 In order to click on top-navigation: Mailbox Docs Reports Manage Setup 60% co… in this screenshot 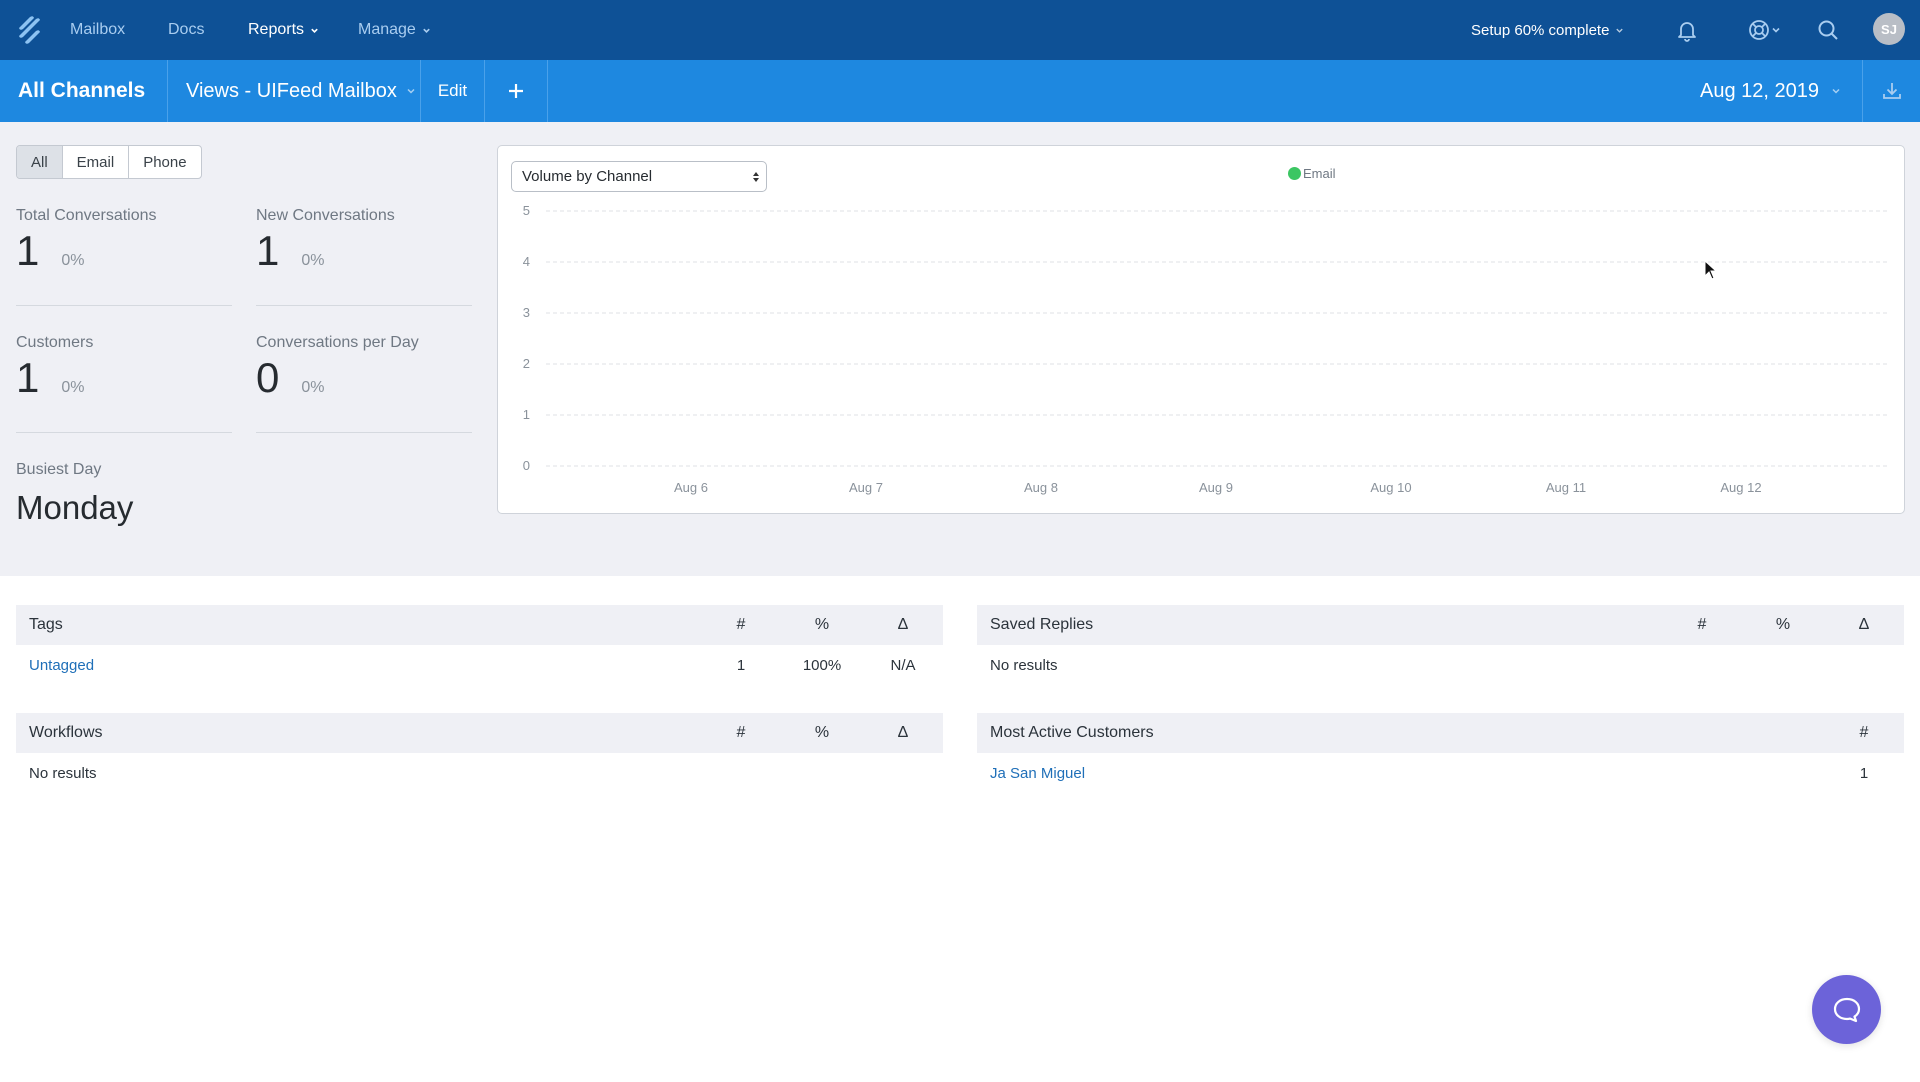, I will do `click(960, 30)`.